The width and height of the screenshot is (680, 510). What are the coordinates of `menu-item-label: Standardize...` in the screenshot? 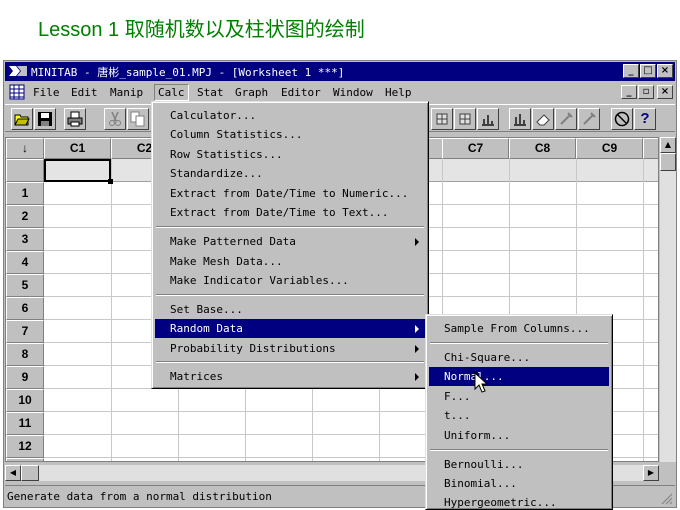 It's located at (216, 173).